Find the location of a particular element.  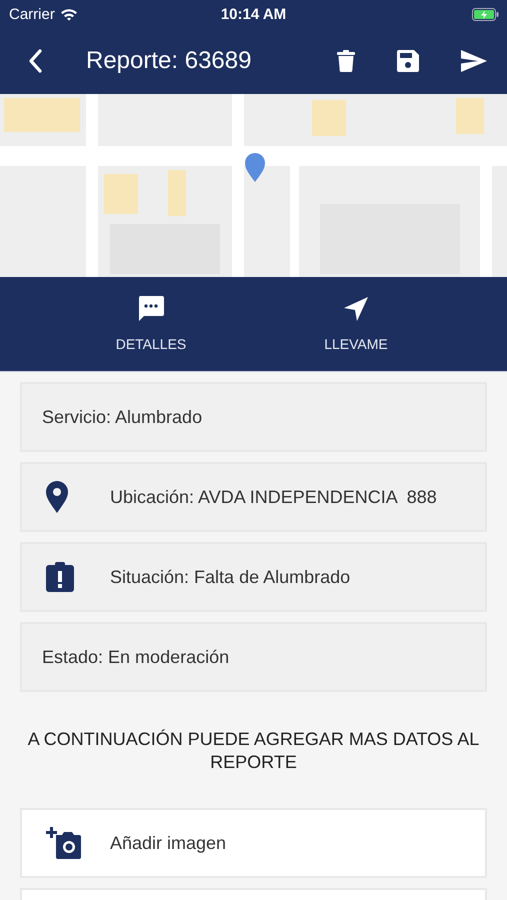

detail-text: Situación: Falta de Alumbrado is located at coordinates (230, 577).